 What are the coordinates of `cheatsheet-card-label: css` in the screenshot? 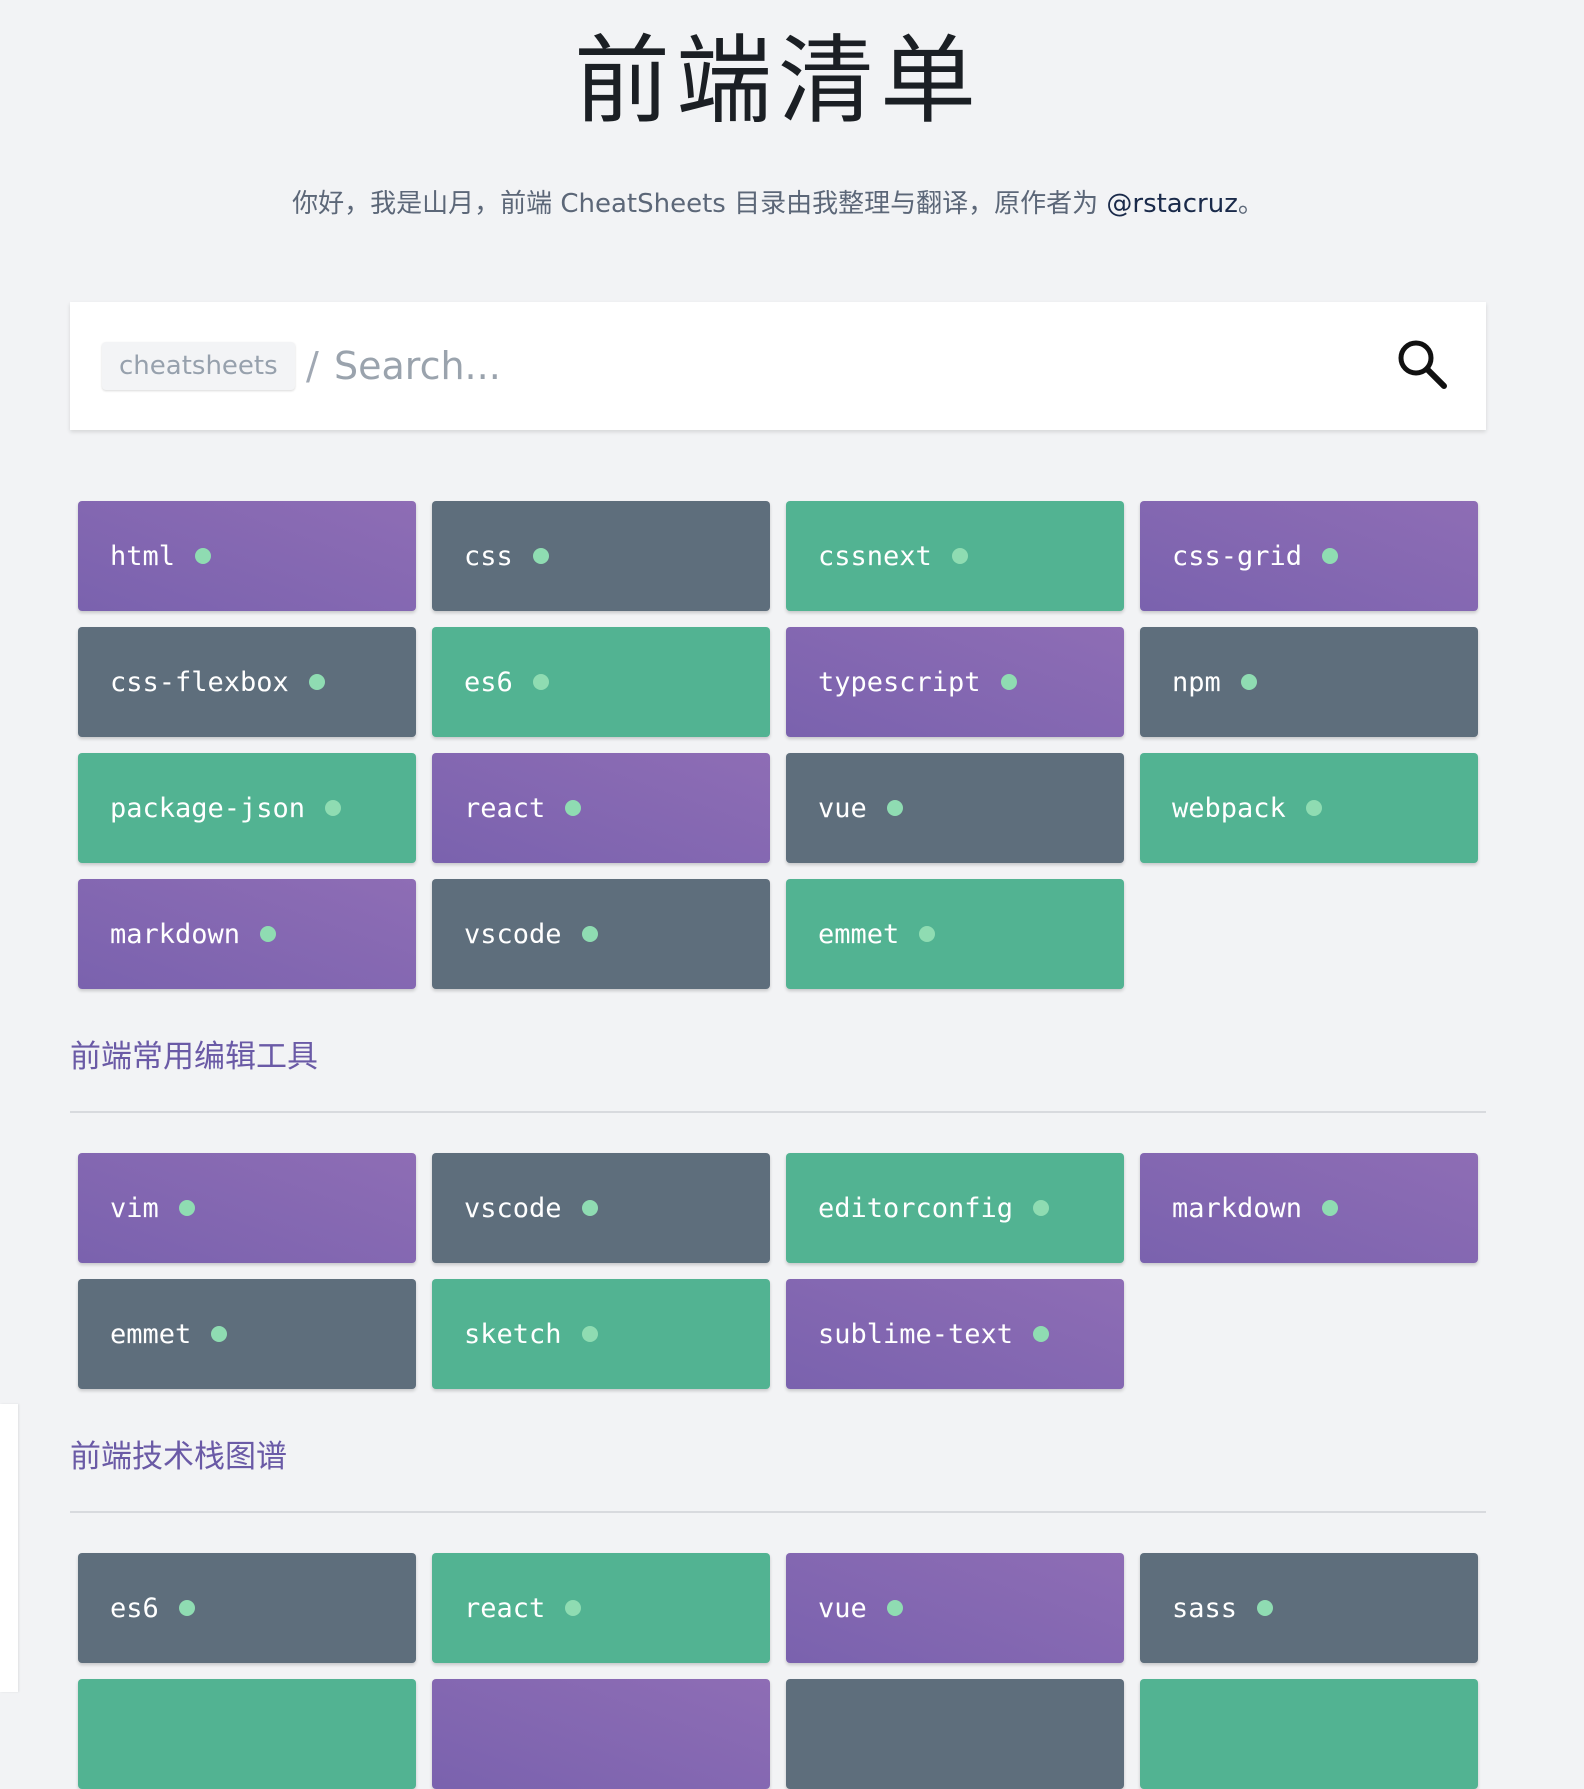 It's located at (488, 556).